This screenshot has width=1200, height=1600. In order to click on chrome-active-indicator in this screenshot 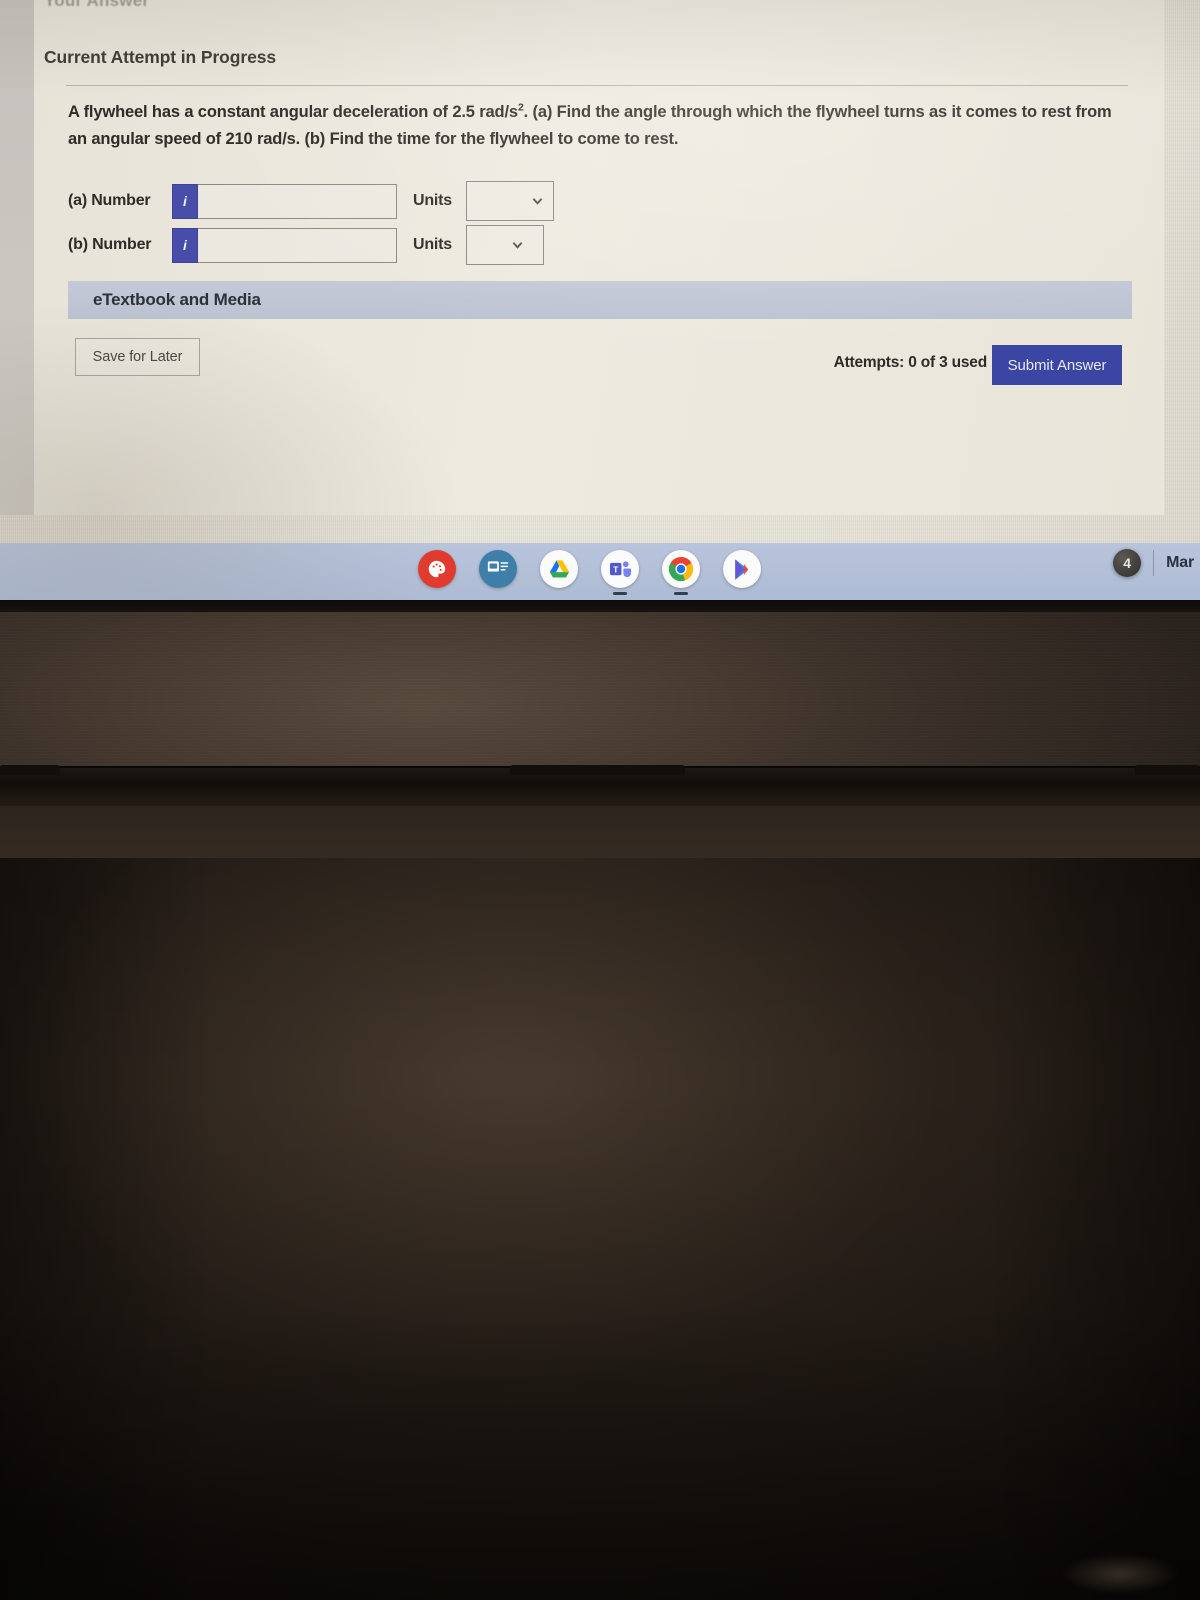, I will do `click(681, 593)`.